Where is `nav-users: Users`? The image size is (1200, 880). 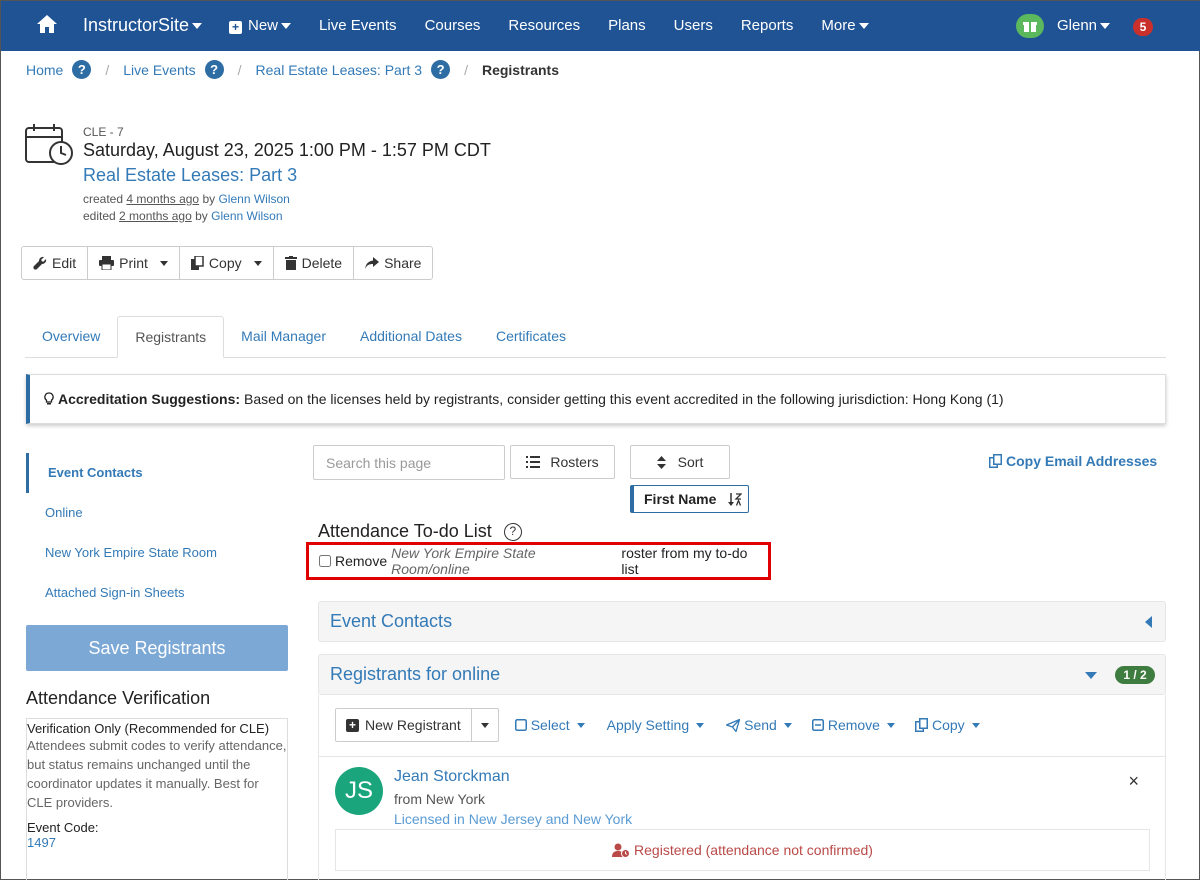
nav-users: Users is located at coordinates (693, 25).